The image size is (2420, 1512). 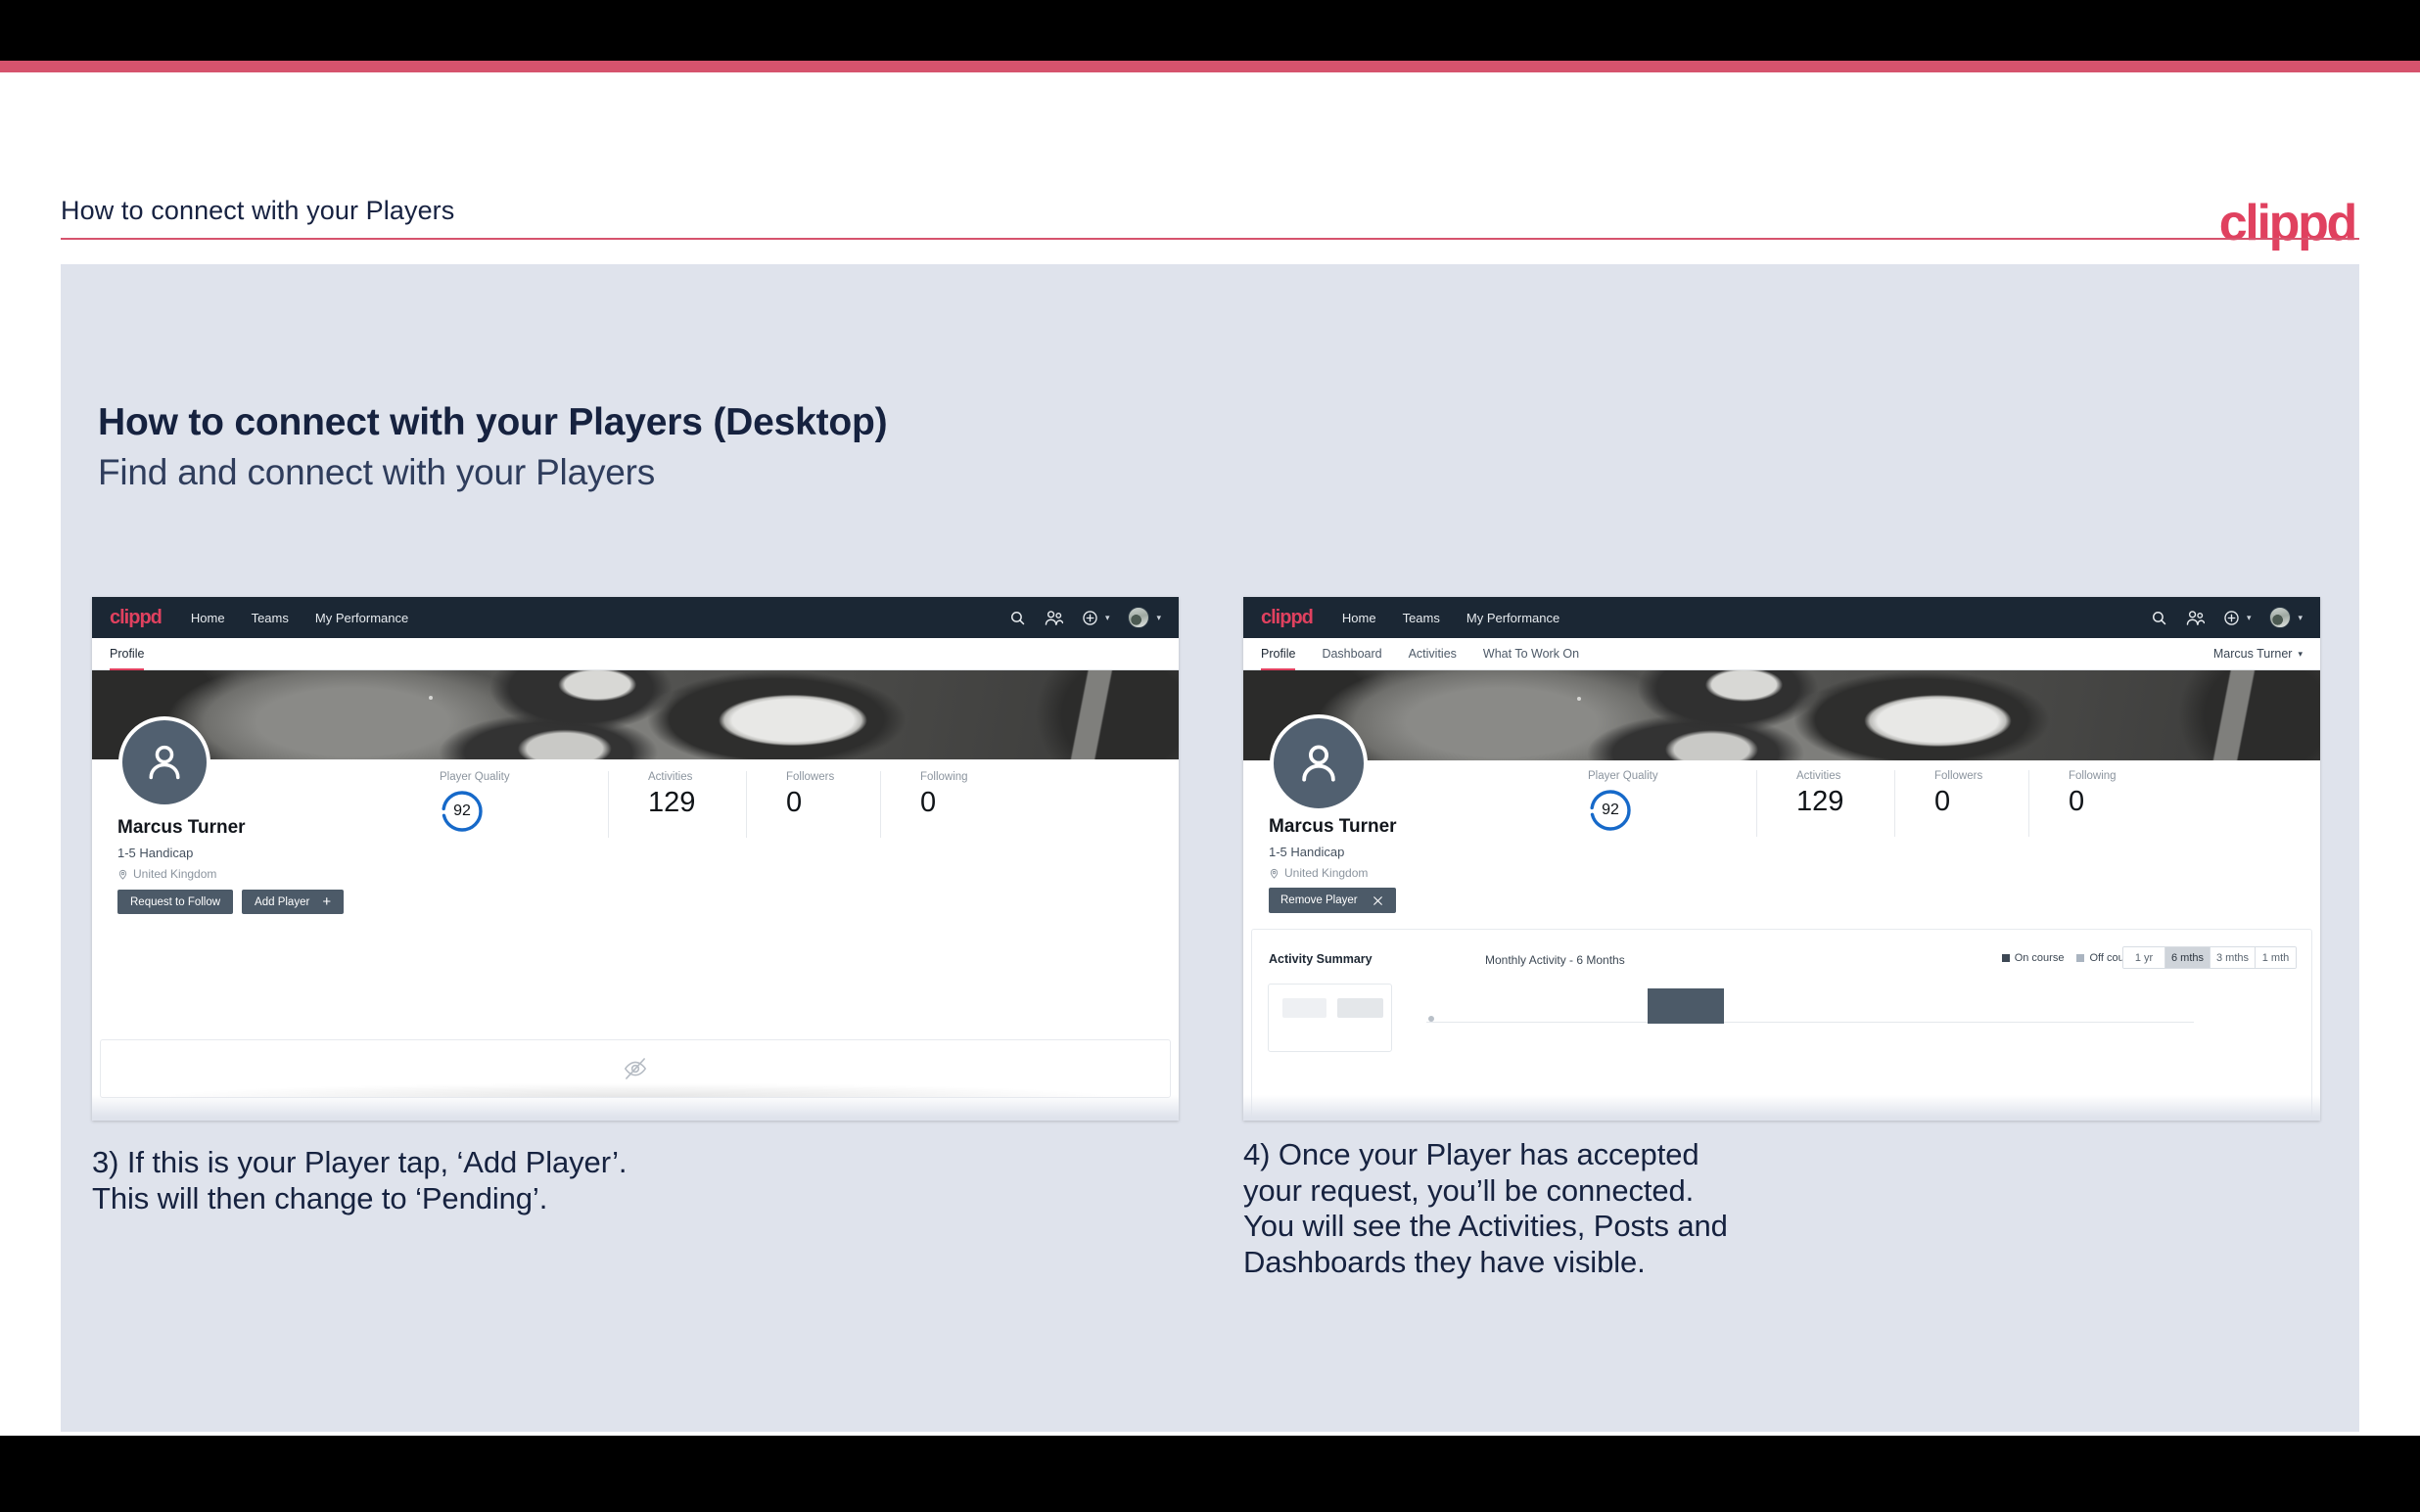 I want to click on range-1mth: 1 mth, so click(x=2275, y=957).